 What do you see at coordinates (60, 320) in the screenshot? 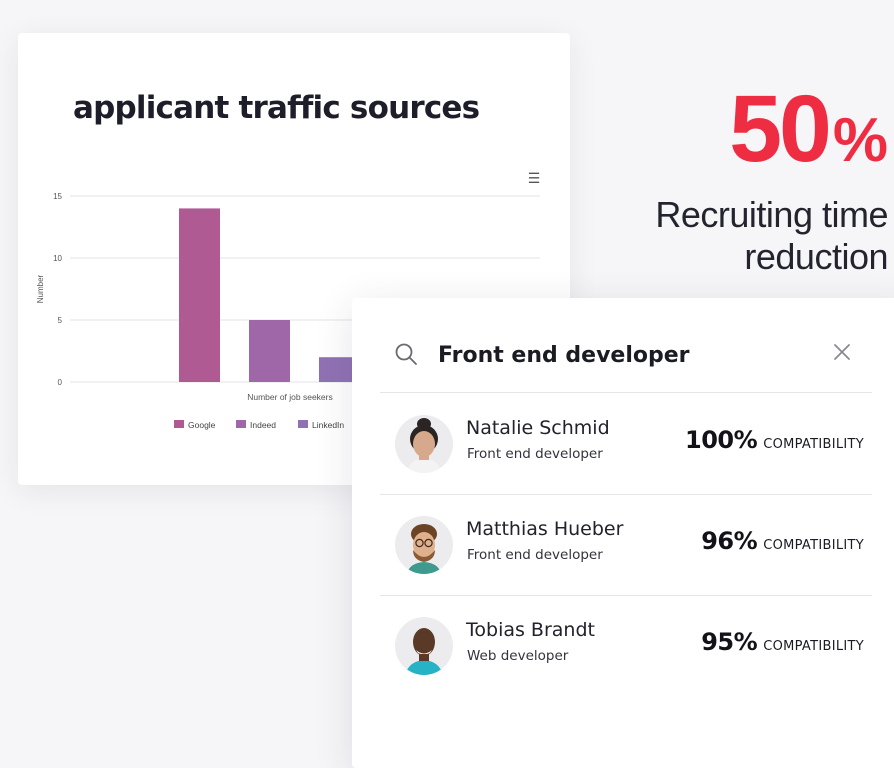
I see `y-tick-label: 5` at bounding box center [60, 320].